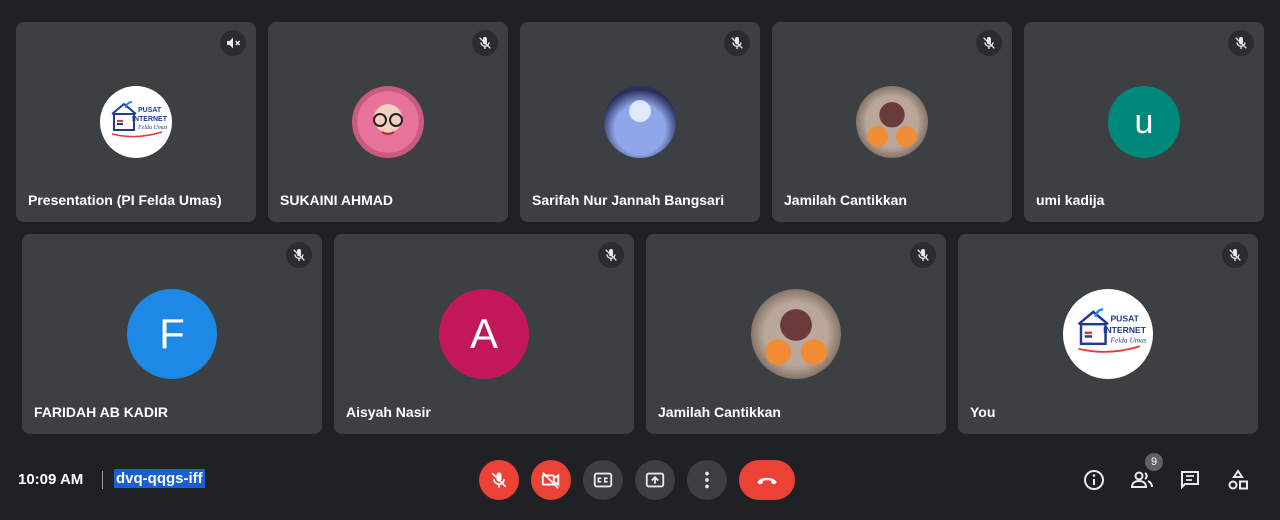  I want to click on present-screen-icon, so click(655, 480).